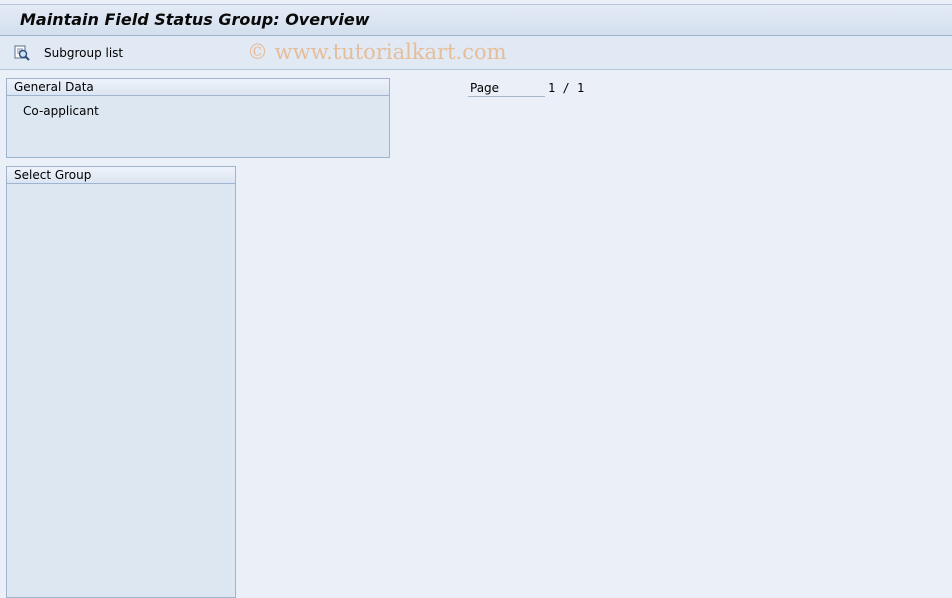  Describe the element at coordinates (121, 175) in the screenshot. I see `select-group-header: Select Group` at that location.